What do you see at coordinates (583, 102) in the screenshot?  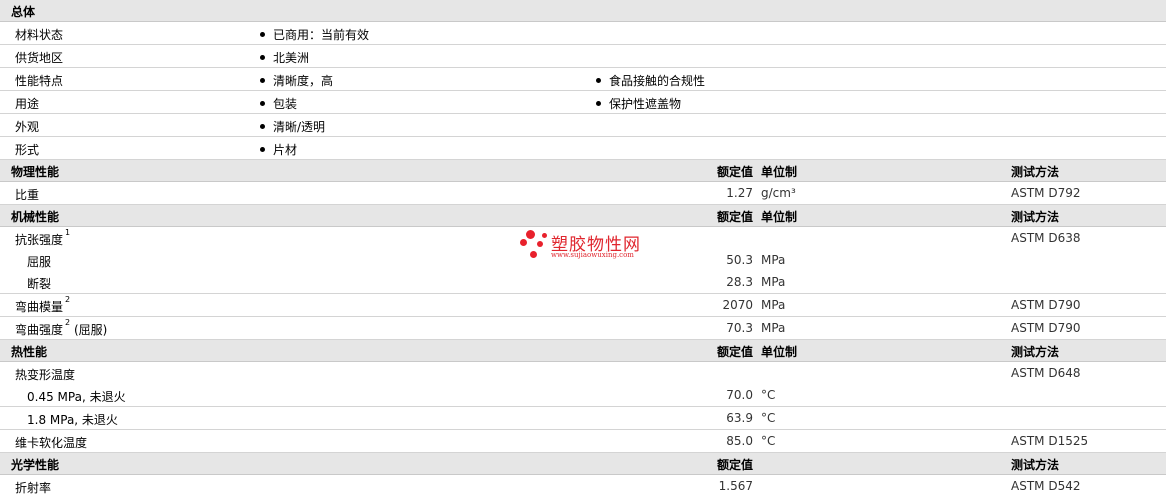 I see `table-row: 用途 包装 保护性遮盖物` at bounding box center [583, 102].